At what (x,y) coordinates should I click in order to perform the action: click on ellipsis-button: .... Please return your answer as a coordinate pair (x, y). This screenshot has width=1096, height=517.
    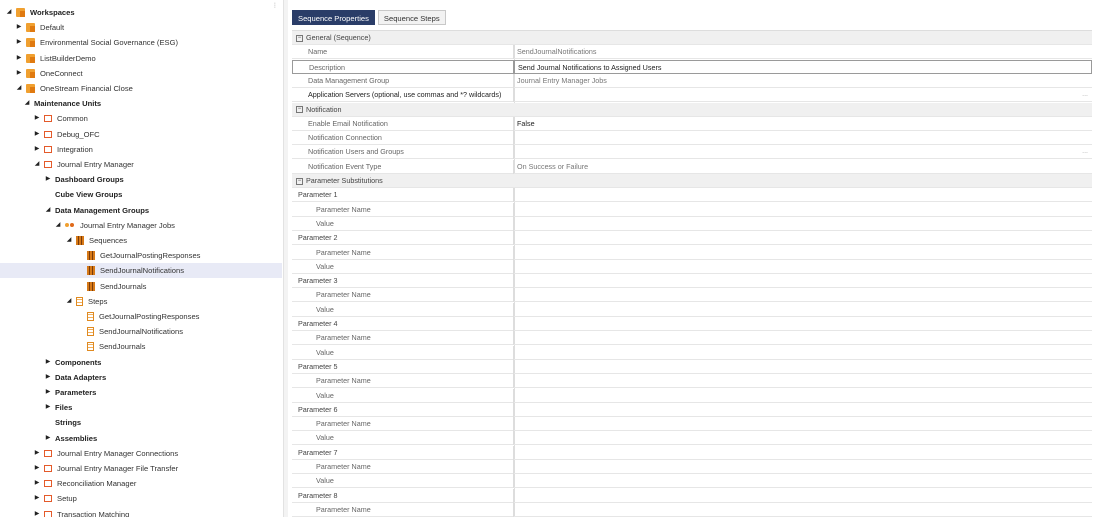
    Looking at the image, I should click on (1085, 152).